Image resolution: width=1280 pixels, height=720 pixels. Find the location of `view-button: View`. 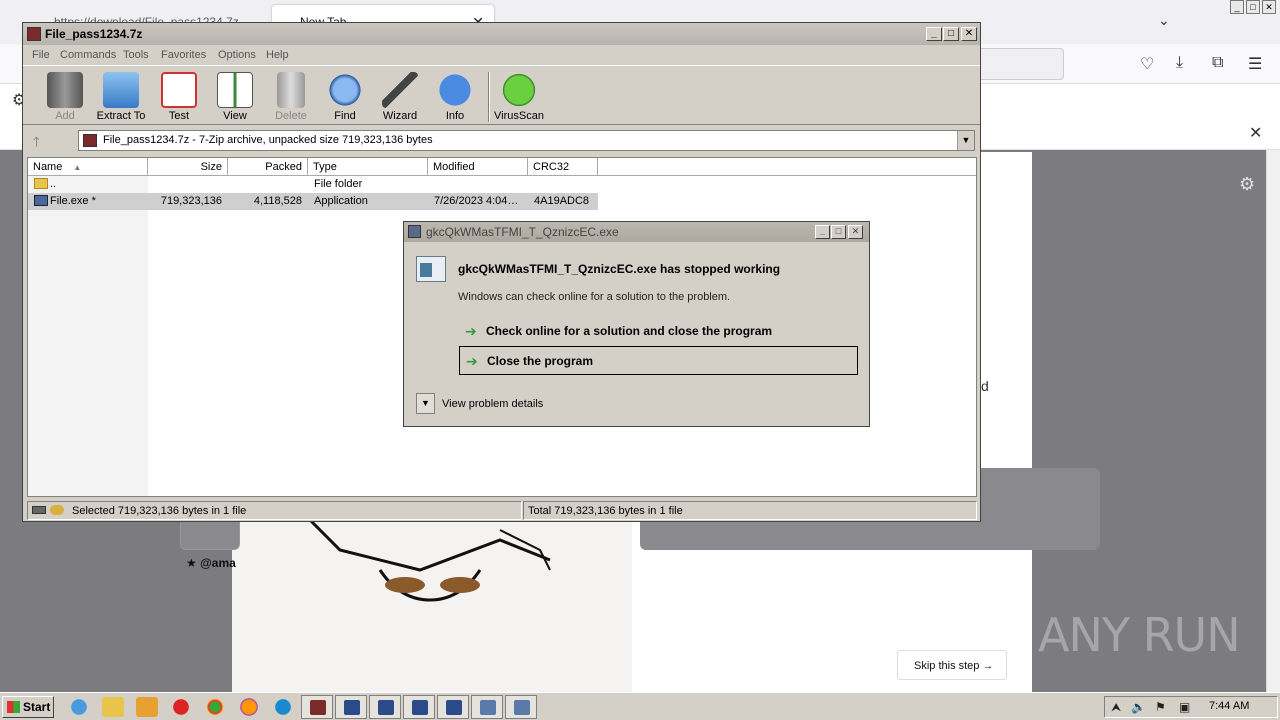

view-button: View is located at coordinates (235, 97).